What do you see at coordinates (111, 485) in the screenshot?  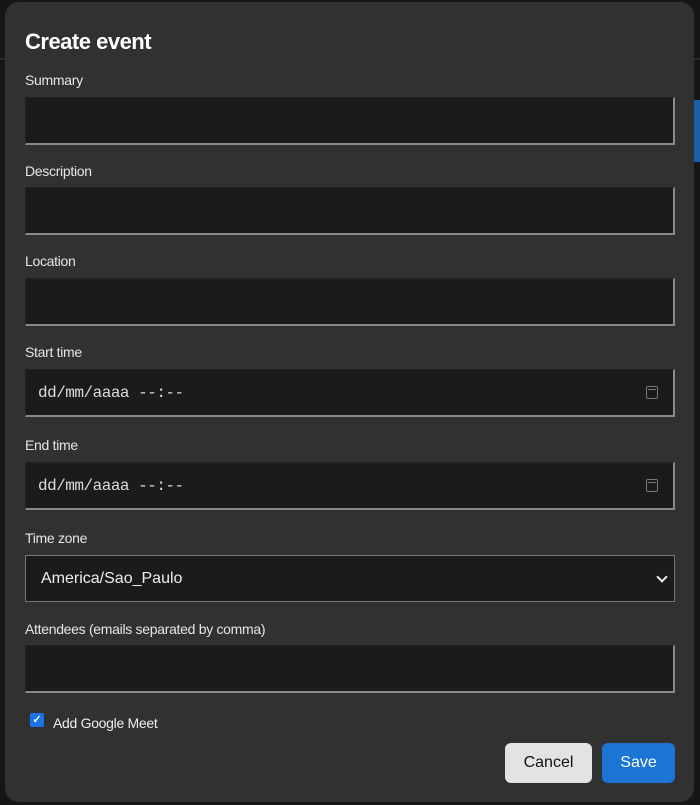 I see `end-time-placeholder: dd/mm/aaaa --:--` at bounding box center [111, 485].